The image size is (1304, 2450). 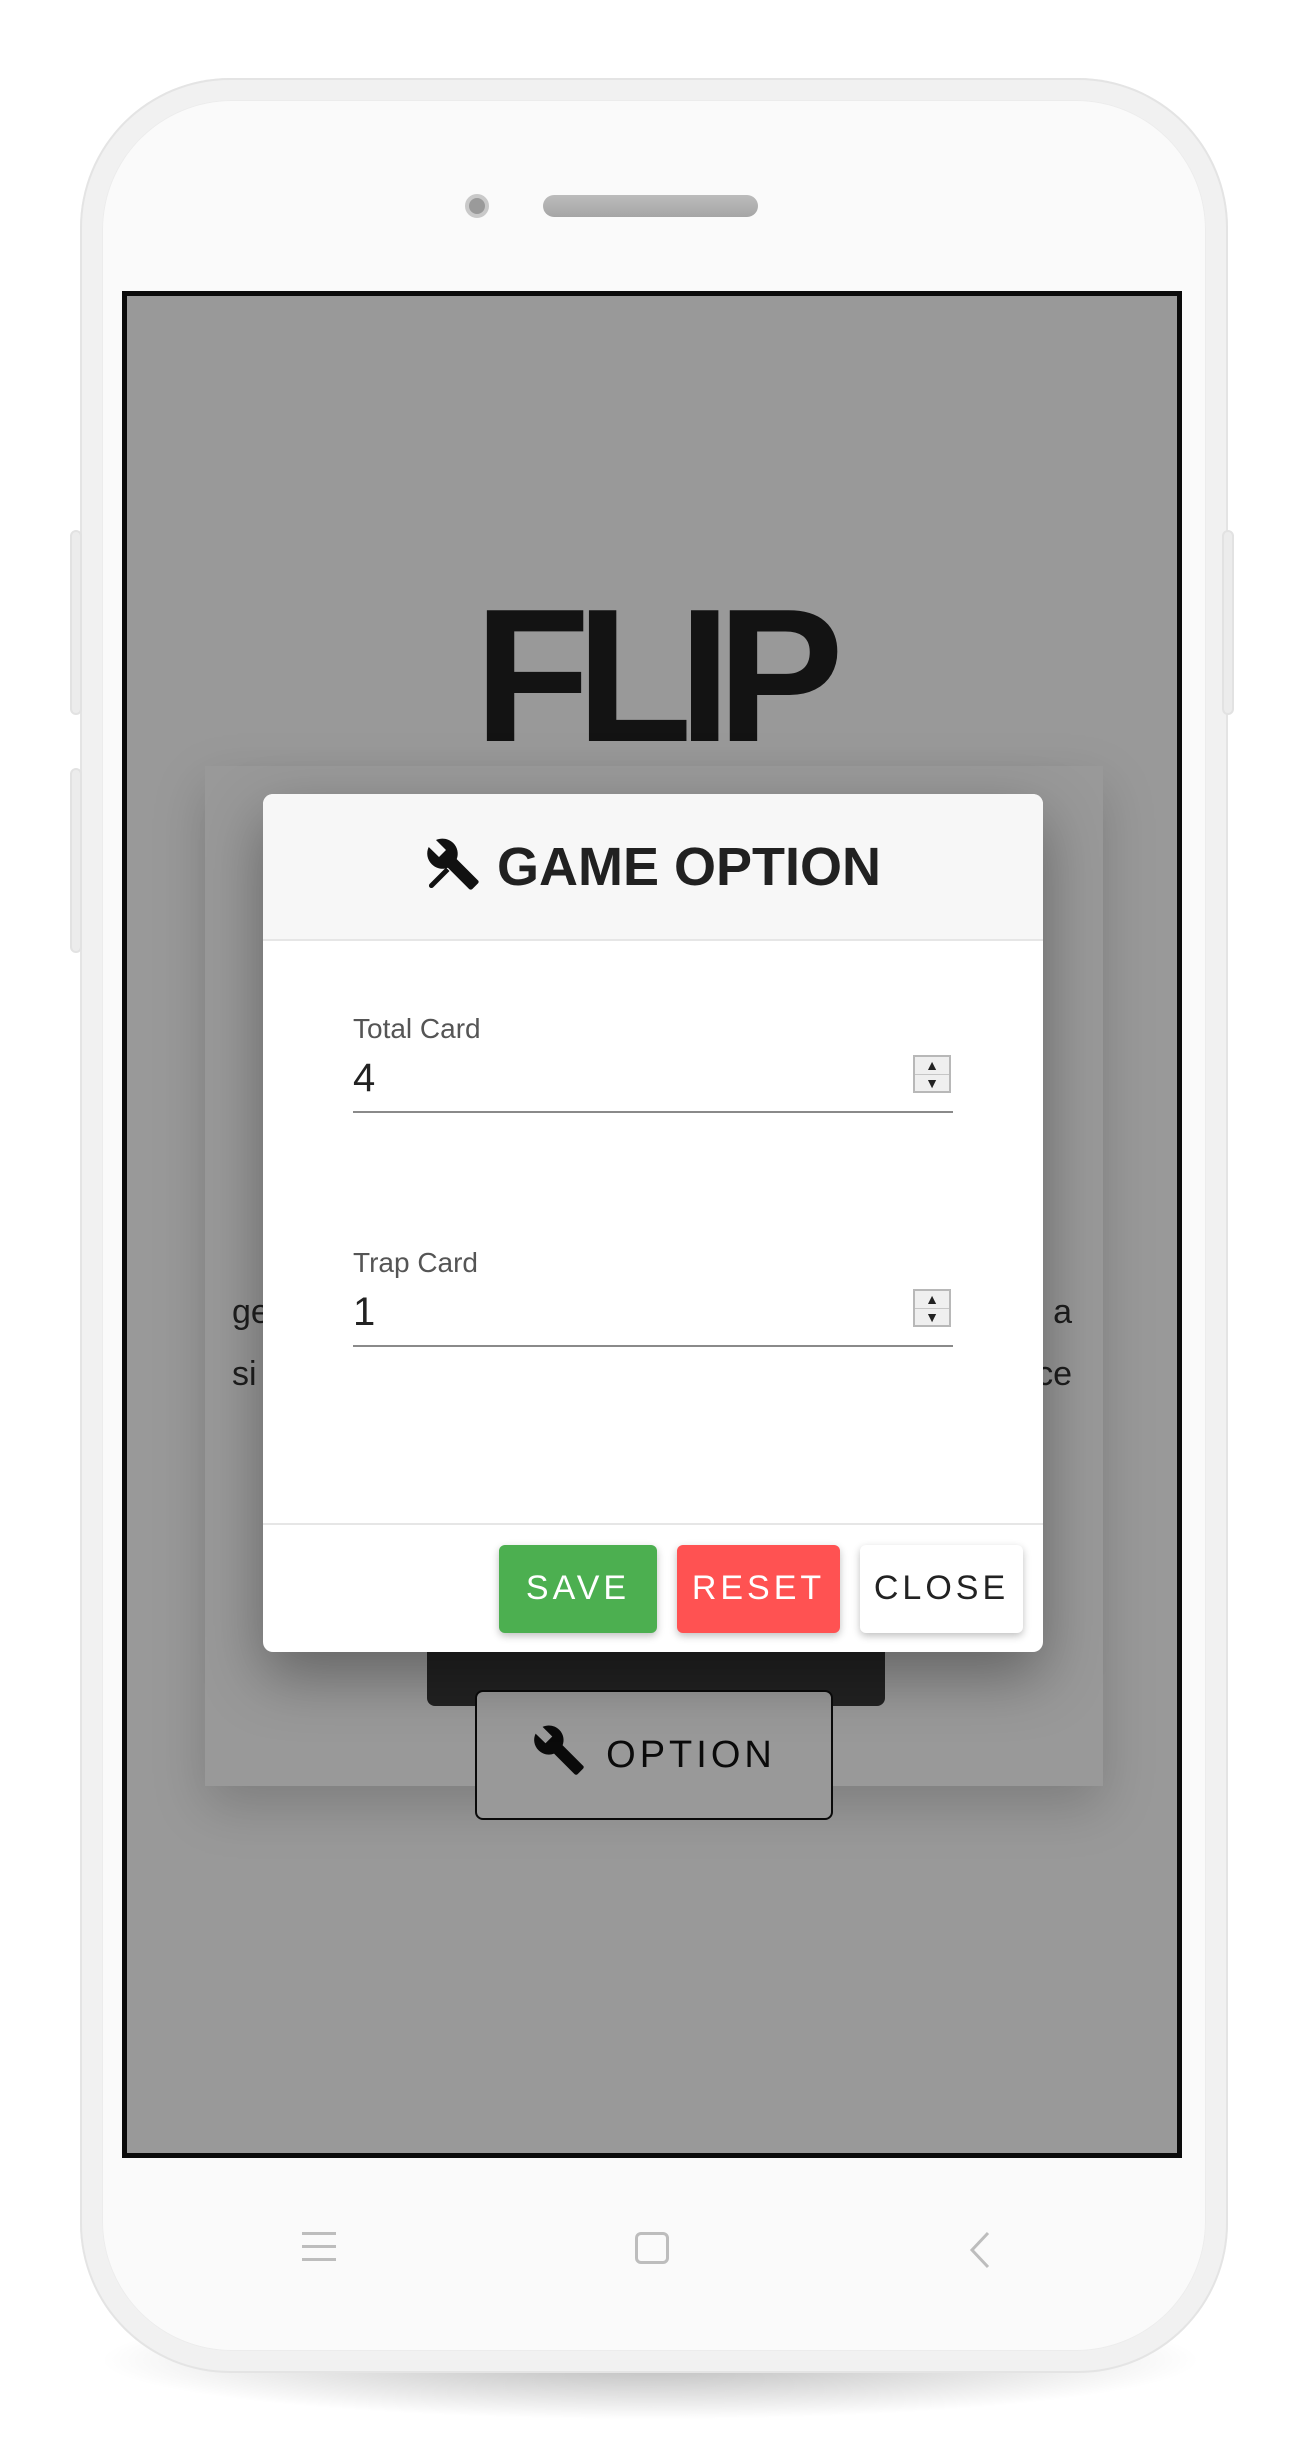 I want to click on dialog-body: Total Card ▲ ▼ Trap Card ▲ ▼, so click(x=653, y=1232).